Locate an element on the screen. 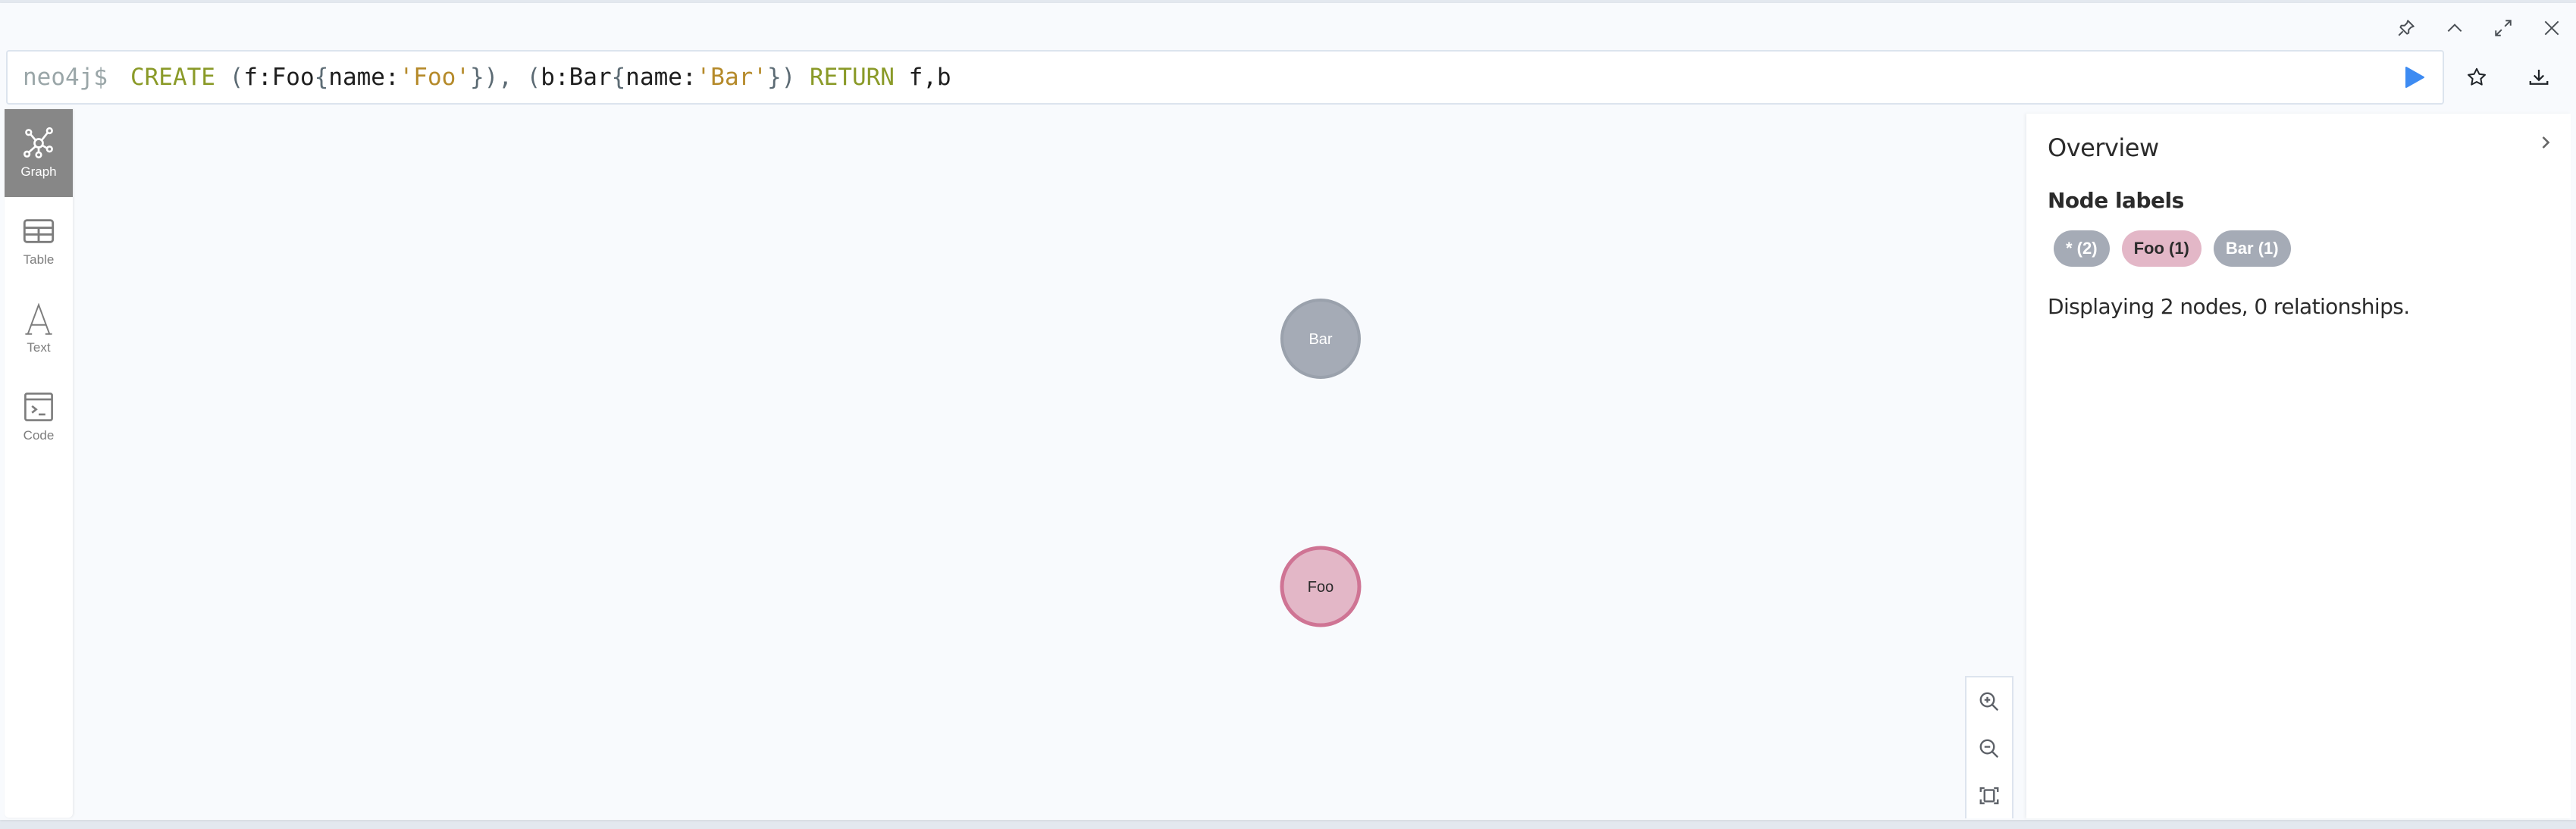  tab-text-label: Text is located at coordinates (39, 347).